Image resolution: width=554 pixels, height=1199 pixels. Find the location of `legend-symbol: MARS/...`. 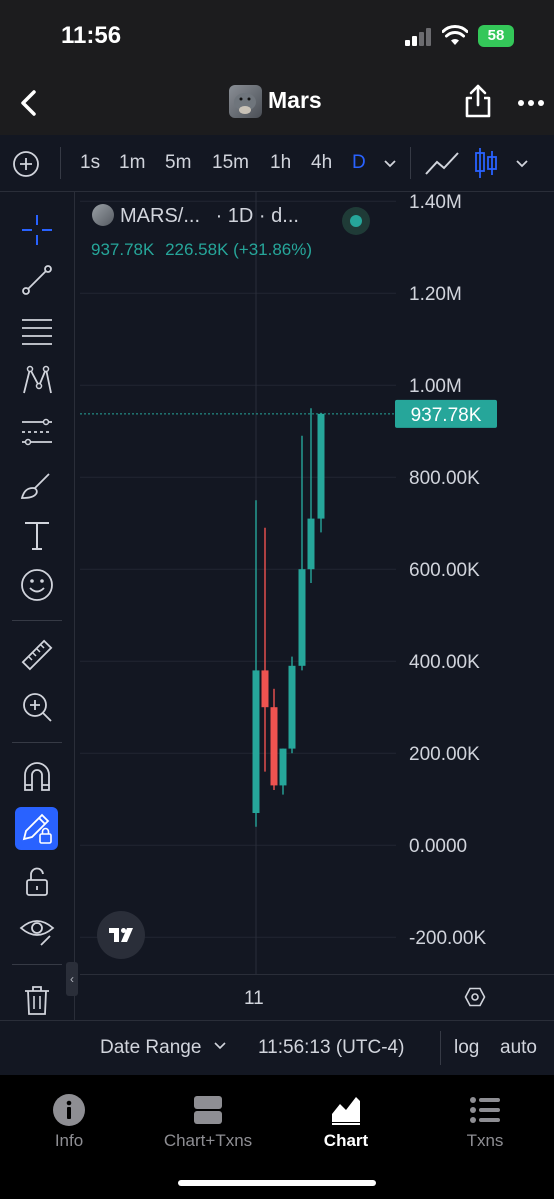

legend-symbol: MARS/... is located at coordinates (160, 216).